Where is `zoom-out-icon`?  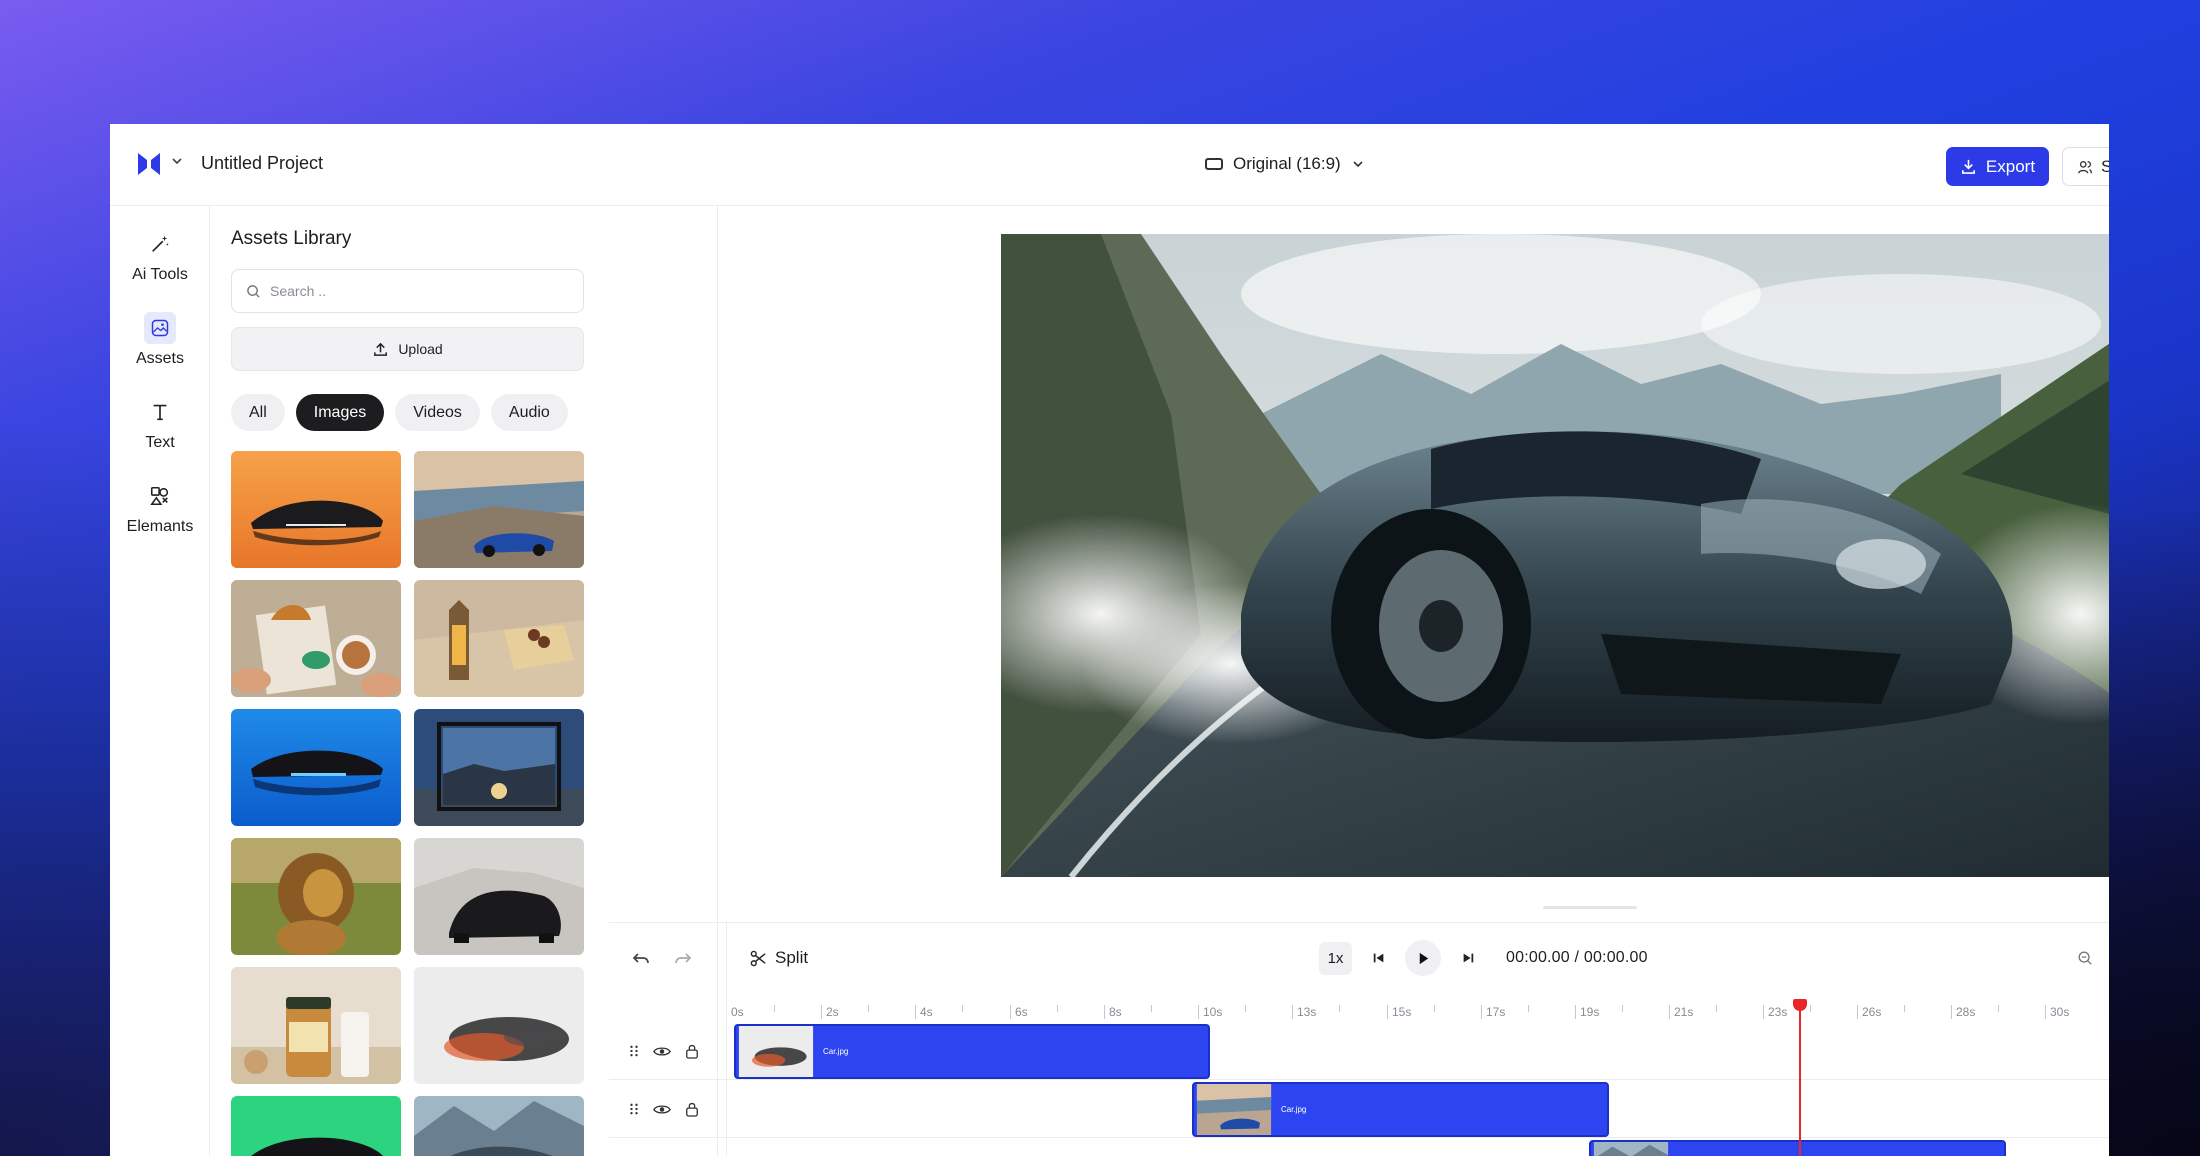
zoom-out-icon is located at coordinates (2085, 960).